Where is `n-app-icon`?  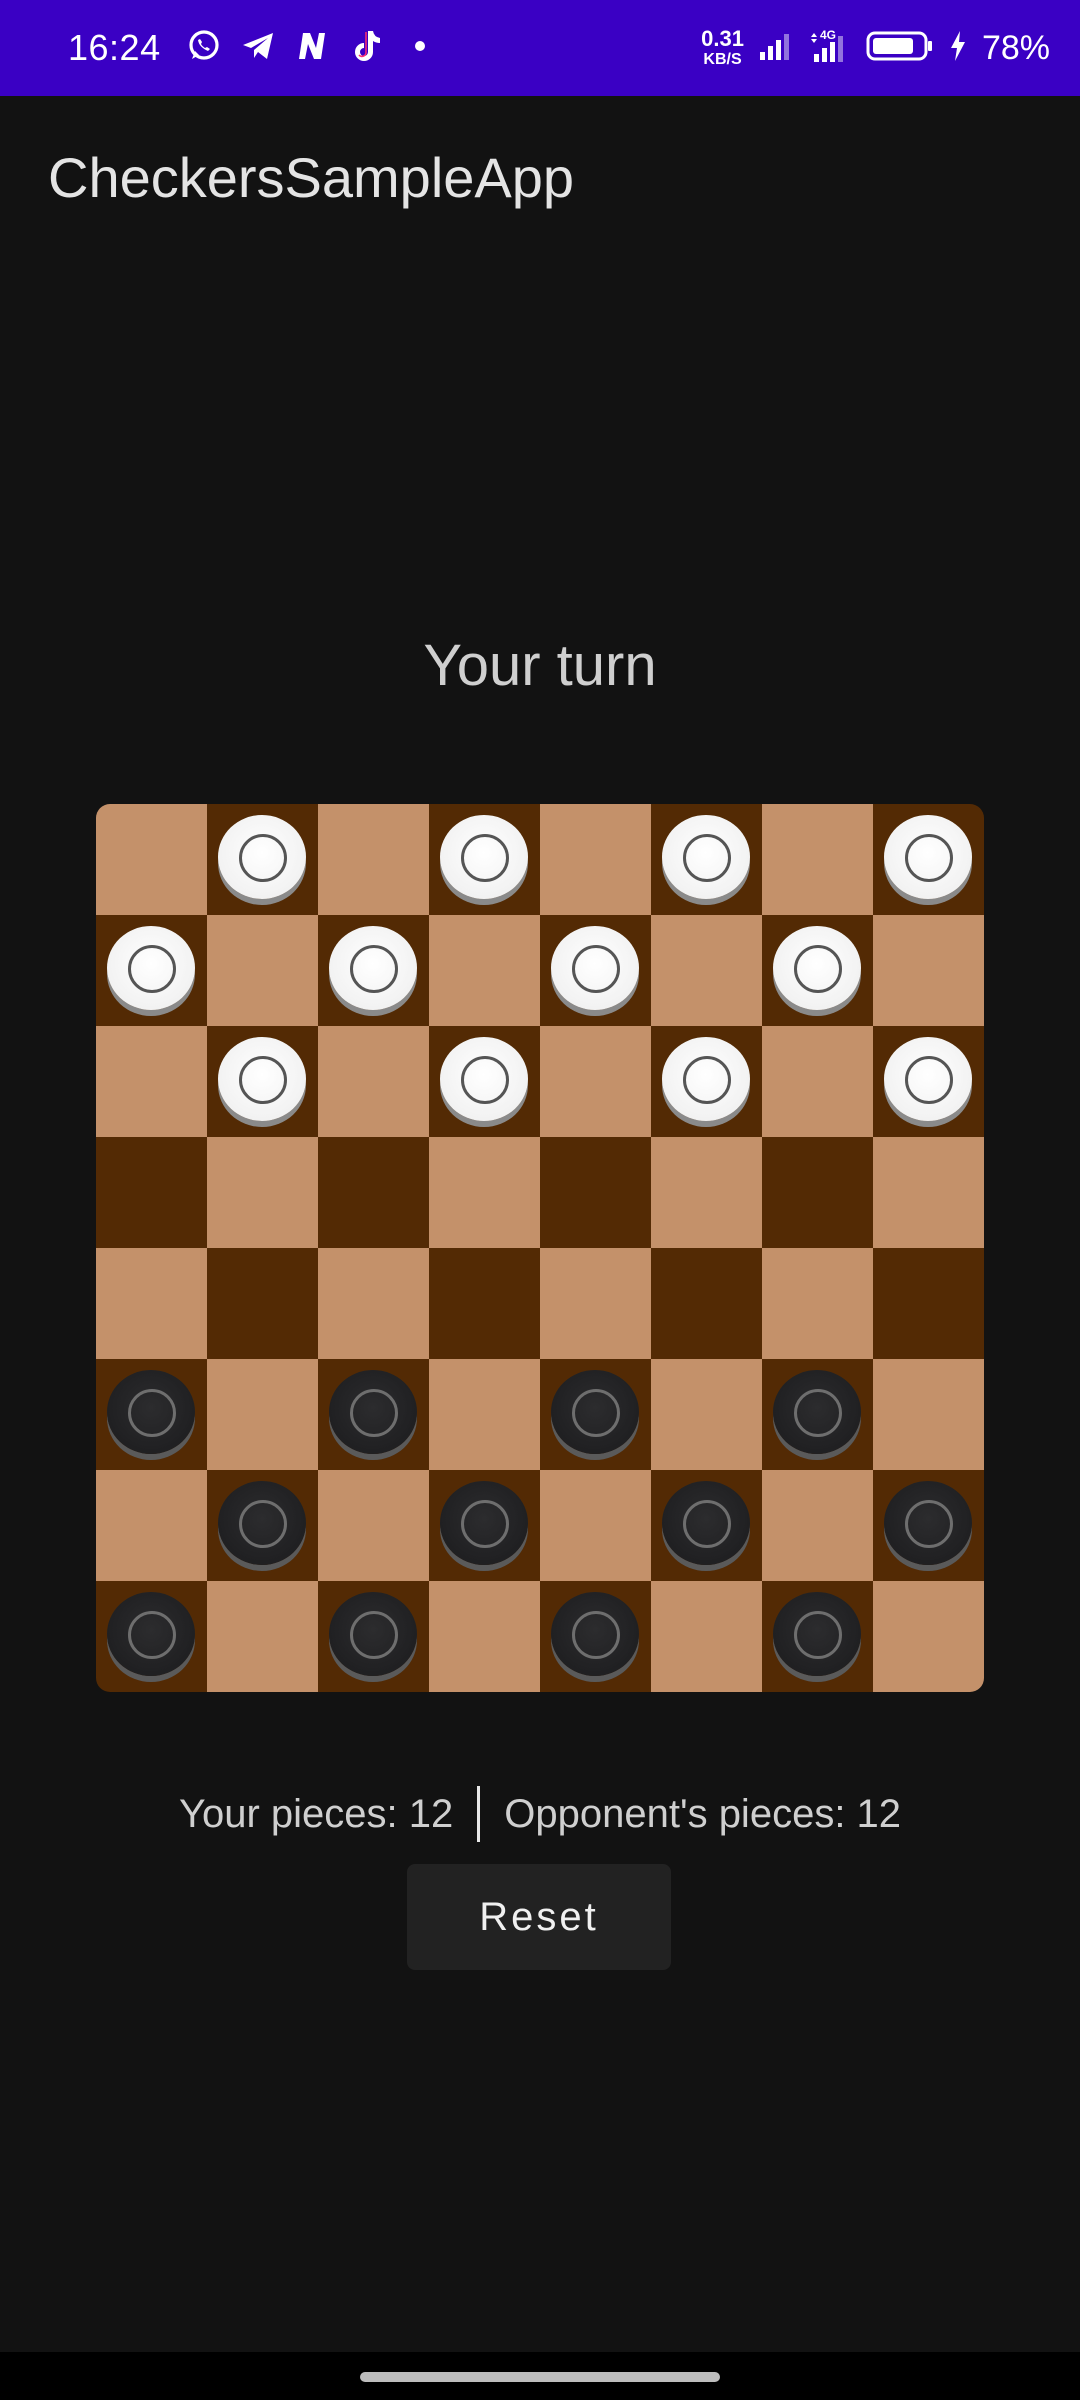 n-app-icon is located at coordinates (312, 48).